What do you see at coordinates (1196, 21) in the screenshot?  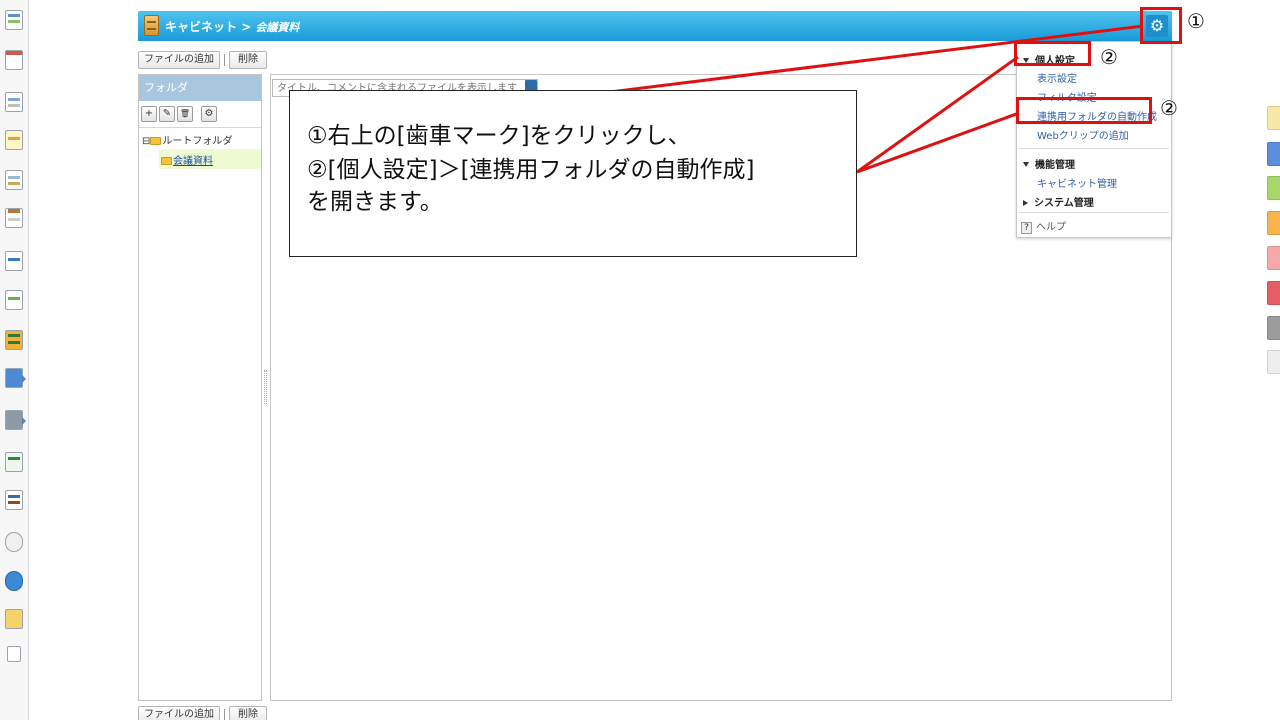 I see `step-marker-1: ①` at bounding box center [1196, 21].